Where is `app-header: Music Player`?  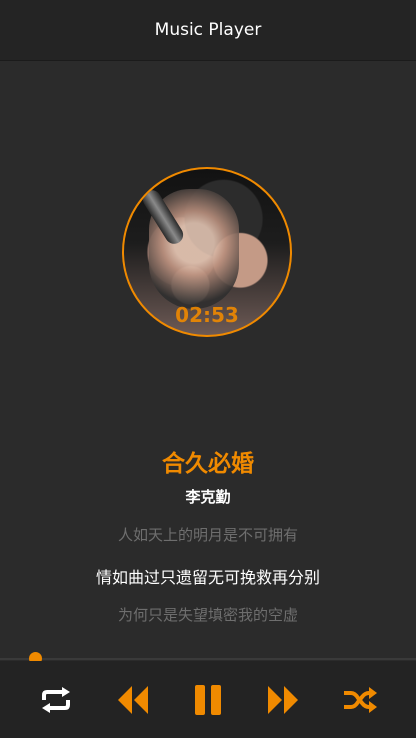
app-header: Music Player is located at coordinates (208, 30).